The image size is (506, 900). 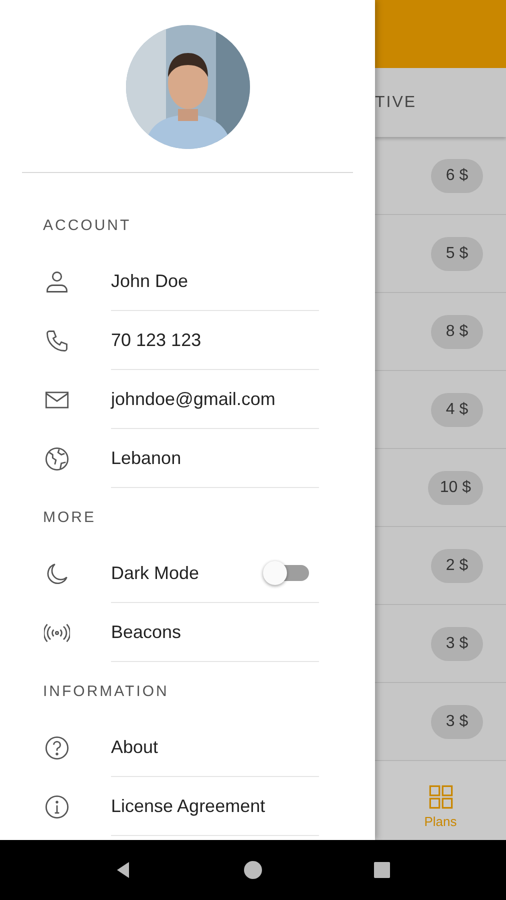 What do you see at coordinates (57, 573) in the screenshot?
I see `moon-icon` at bounding box center [57, 573].